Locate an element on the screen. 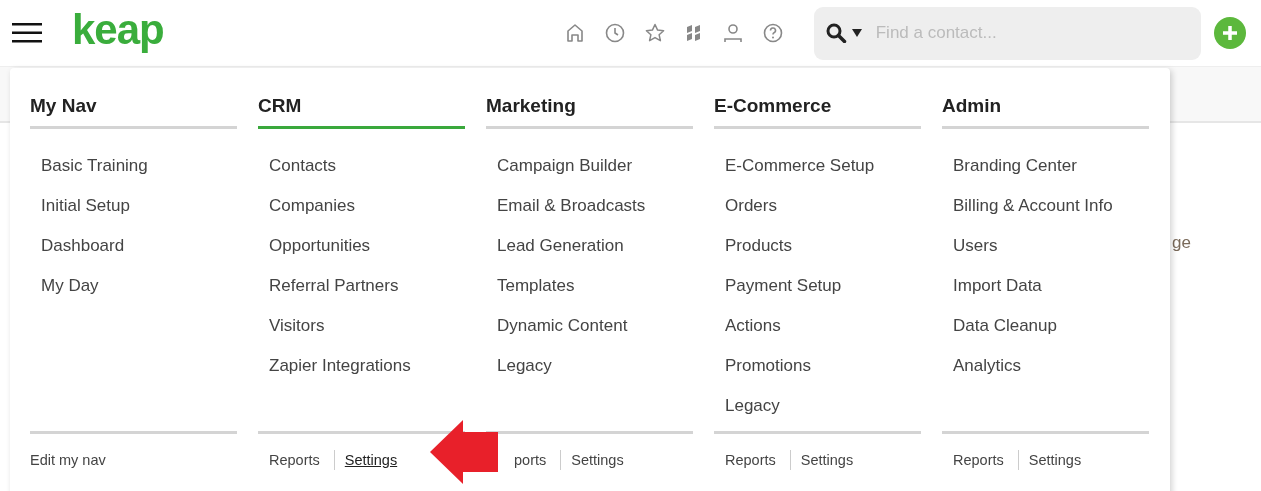  menu-item: My Day is located at coordinates (139, 286).